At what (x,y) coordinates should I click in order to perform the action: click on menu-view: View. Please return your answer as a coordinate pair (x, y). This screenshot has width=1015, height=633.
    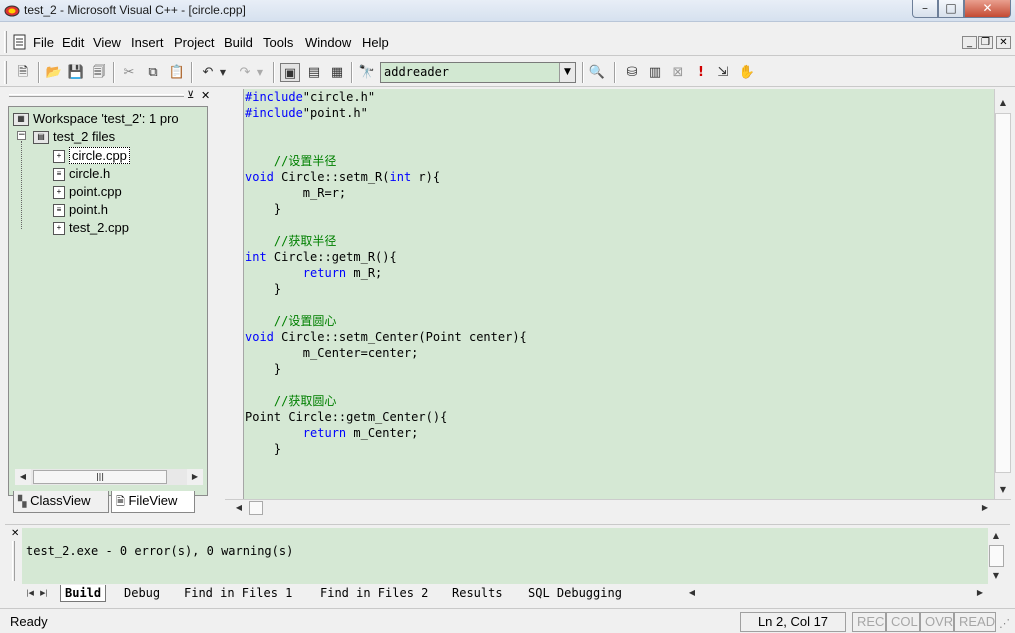
    Looking at the image, I should click on (107, 42).